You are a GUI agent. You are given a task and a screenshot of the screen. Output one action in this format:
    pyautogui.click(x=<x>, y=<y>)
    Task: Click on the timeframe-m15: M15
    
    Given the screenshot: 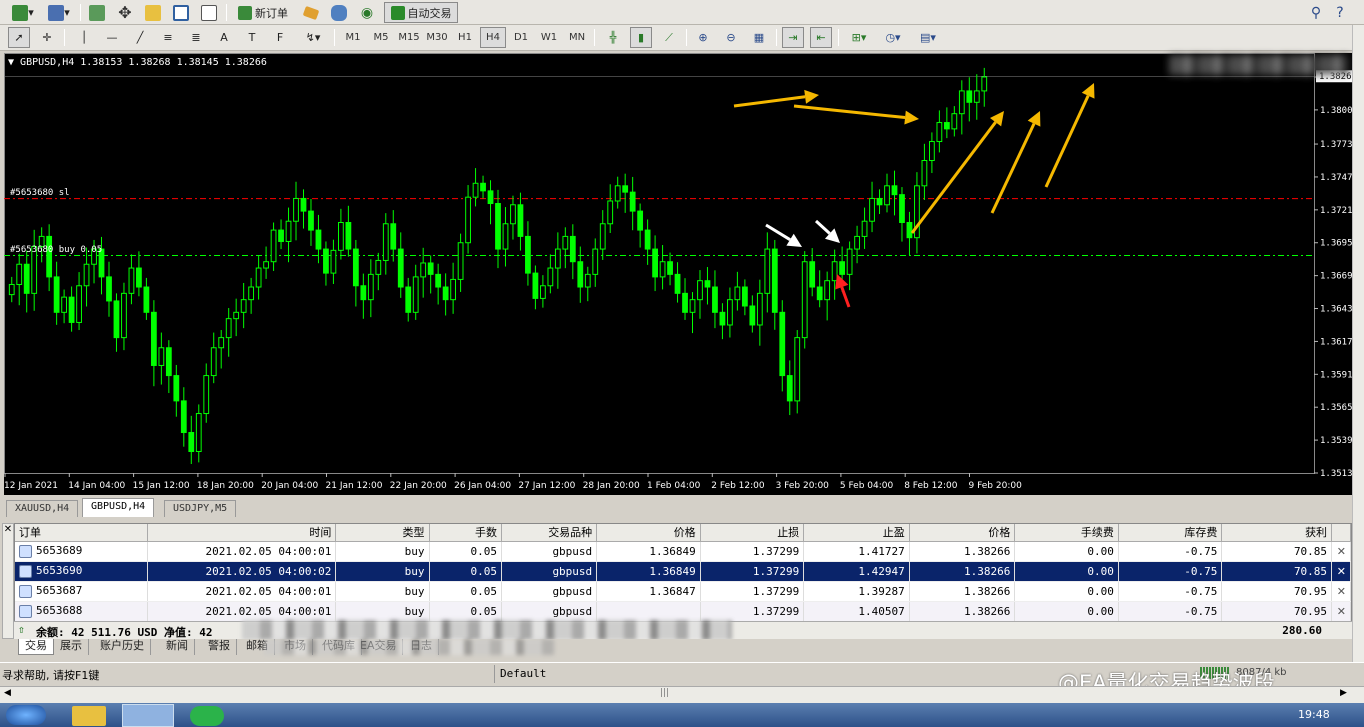 What is the action you would take?
    pyautogui.click(x=409, y=37)
    